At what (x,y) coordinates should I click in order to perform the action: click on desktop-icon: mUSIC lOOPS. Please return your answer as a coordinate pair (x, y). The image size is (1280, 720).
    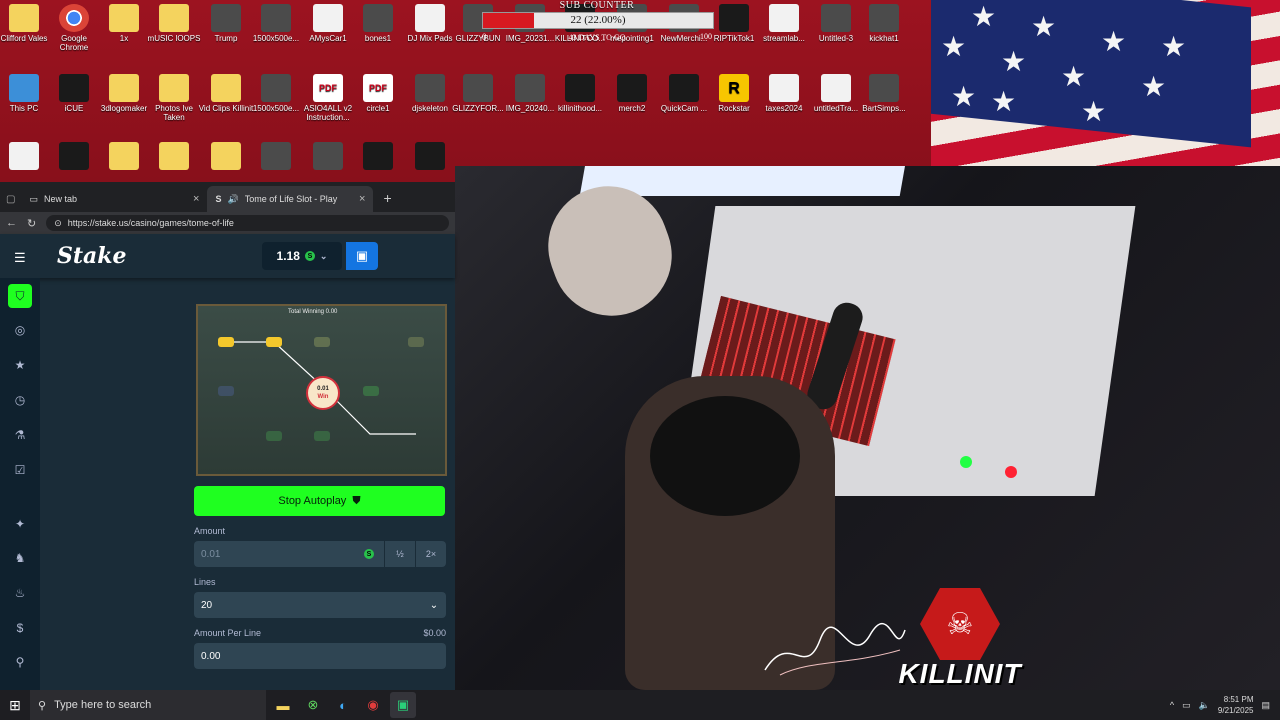
    Looking at the image, I should click on (174, 23).